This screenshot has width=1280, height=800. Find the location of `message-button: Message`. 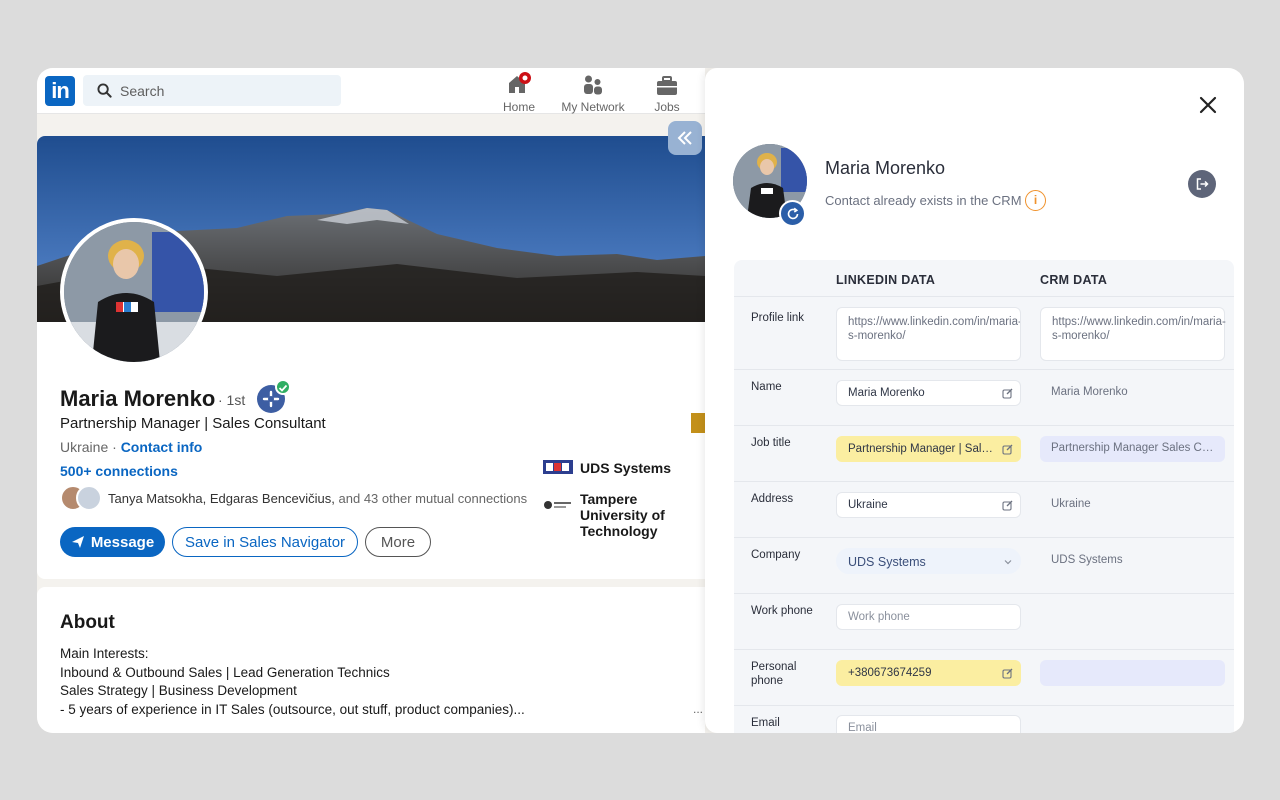

message-button: Message is located at coordinates (112, 542).